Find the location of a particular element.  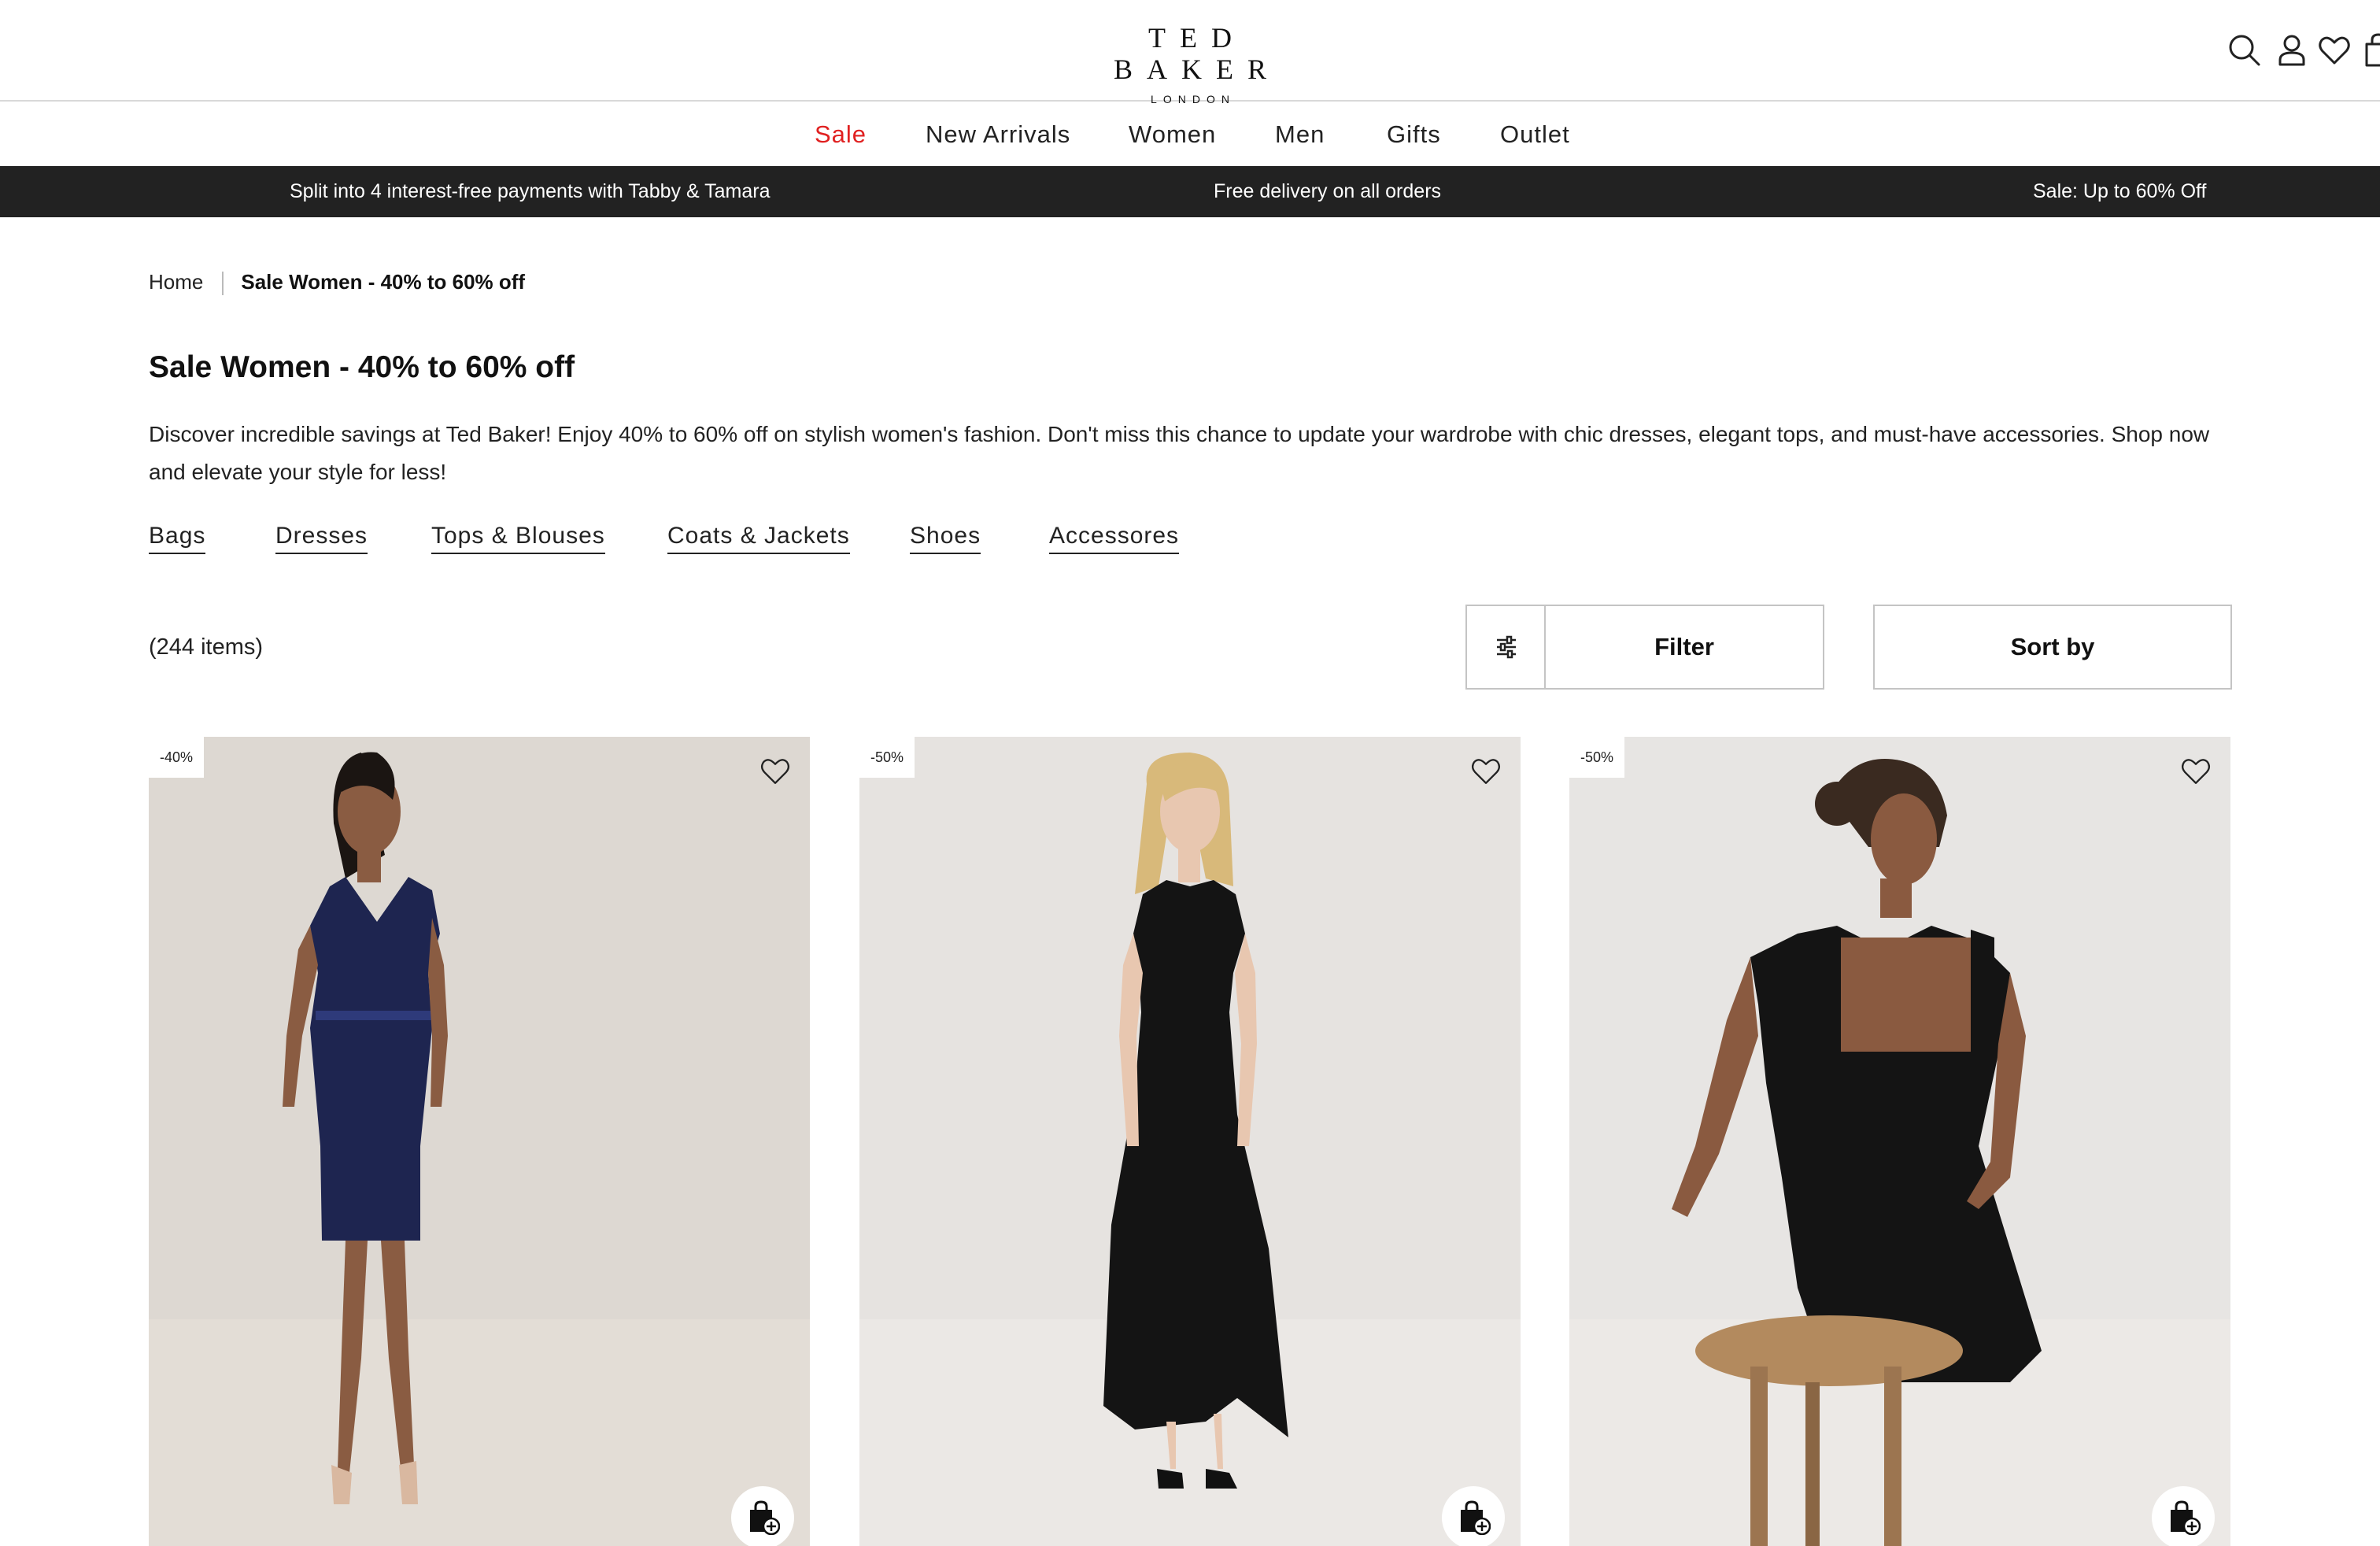

breadcrumb: Home Sale Women - 40% to 60% off is located at coordinates (337, 282).